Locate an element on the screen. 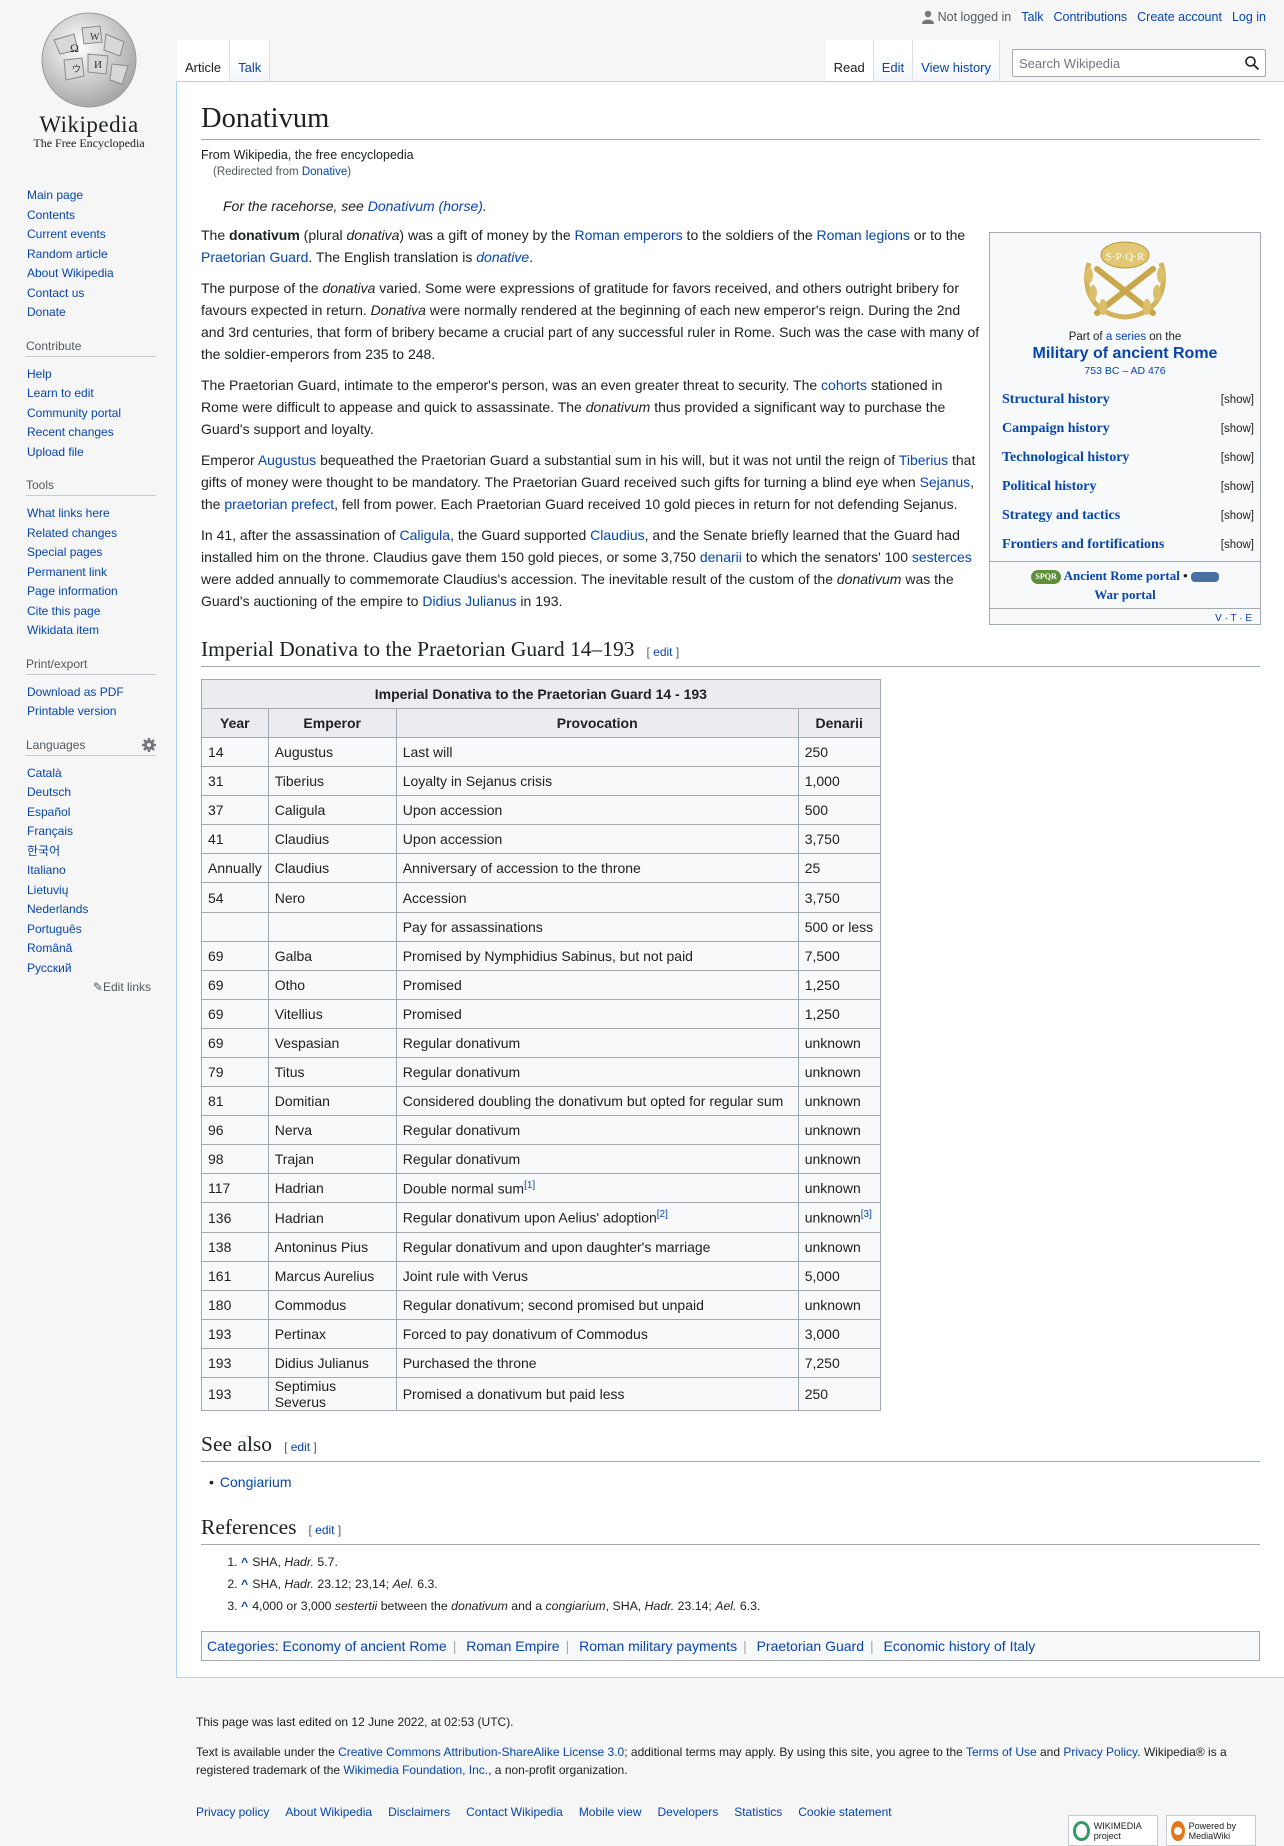 The image size is (1284, 1846). sidebar-item-contact: Contact us is located at coordinates (55, 293).